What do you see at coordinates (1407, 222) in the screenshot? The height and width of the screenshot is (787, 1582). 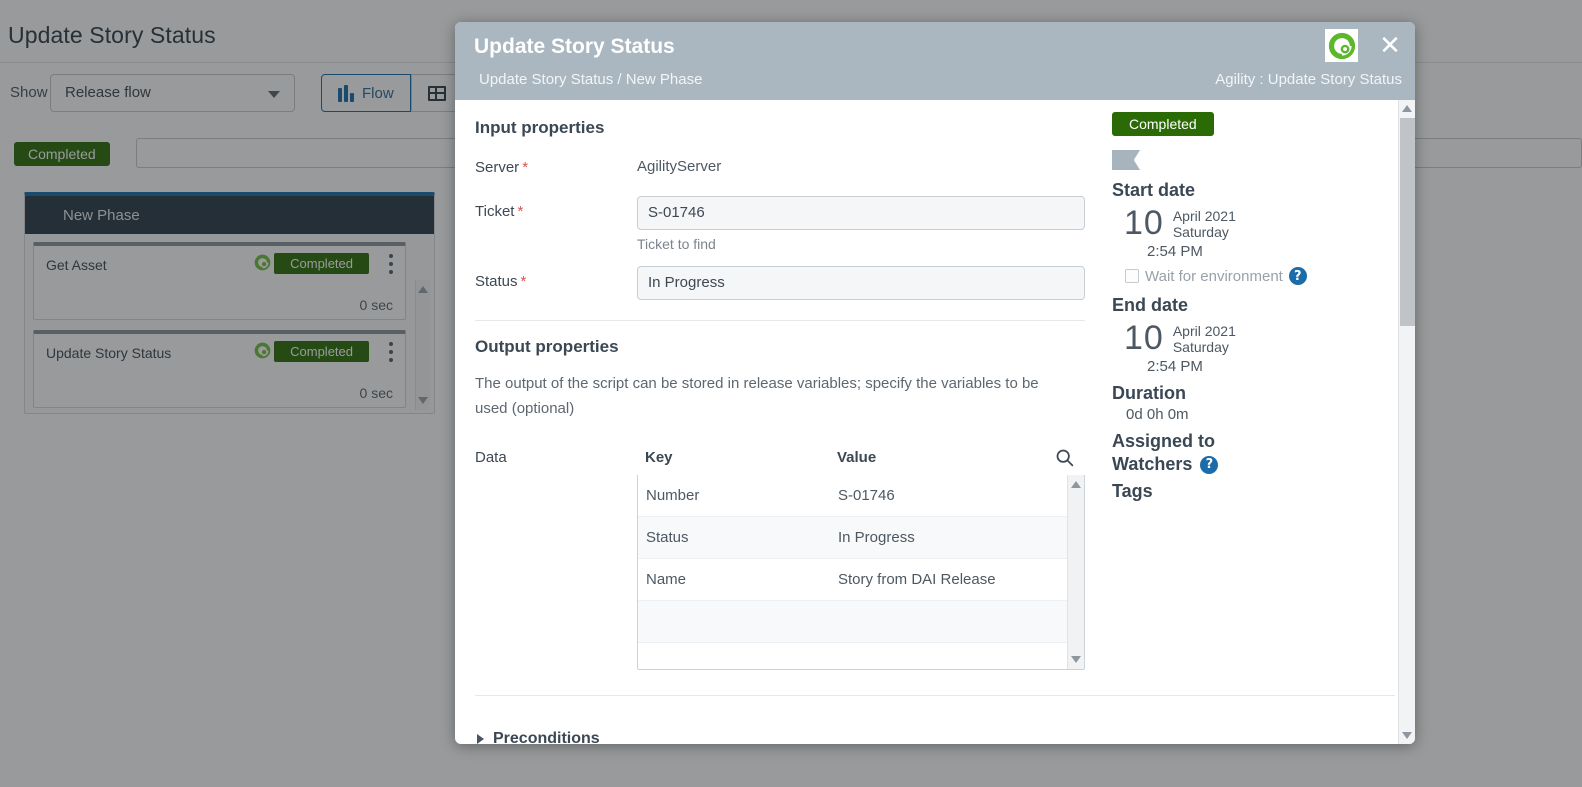 I see `scrollbar-thumb` at bounding box center [1407, 222].